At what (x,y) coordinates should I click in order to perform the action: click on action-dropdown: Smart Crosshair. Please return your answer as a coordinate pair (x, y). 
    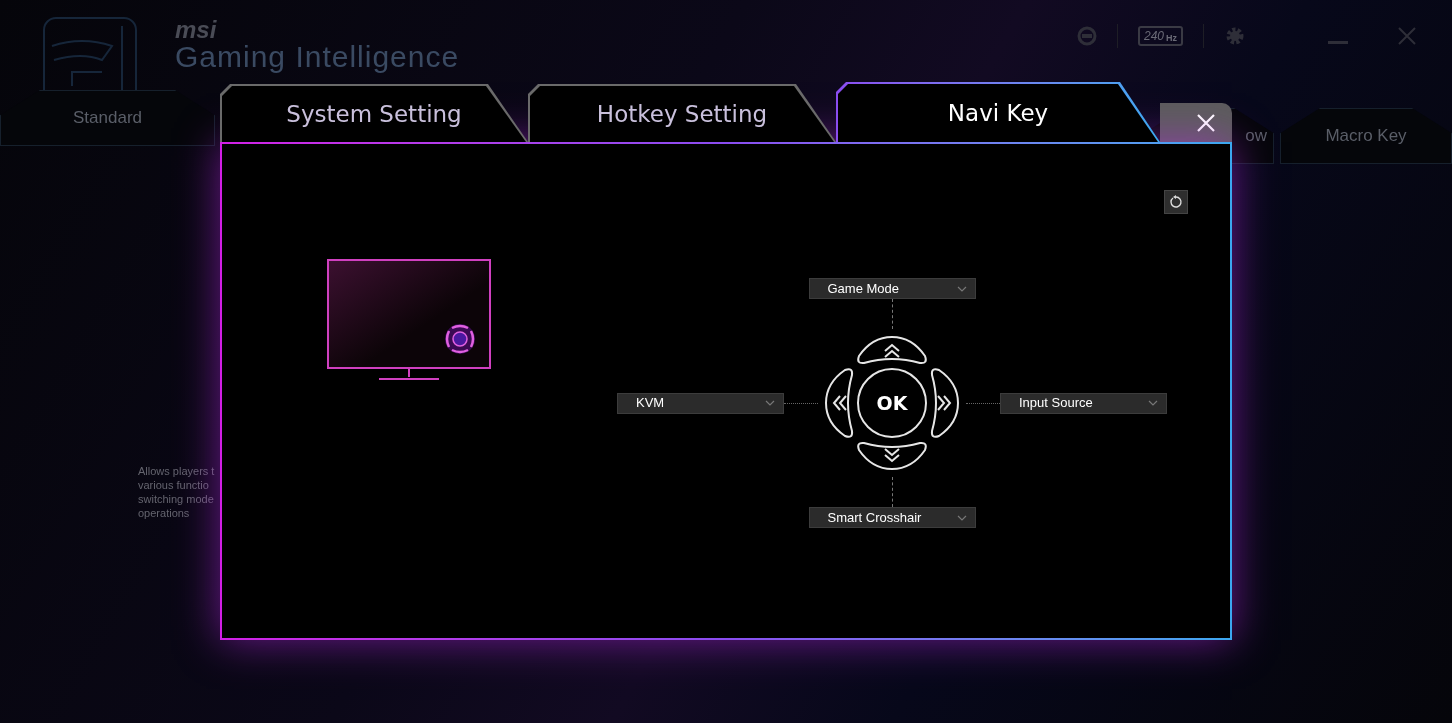
    Looking at the image, I should click on (892, 517).